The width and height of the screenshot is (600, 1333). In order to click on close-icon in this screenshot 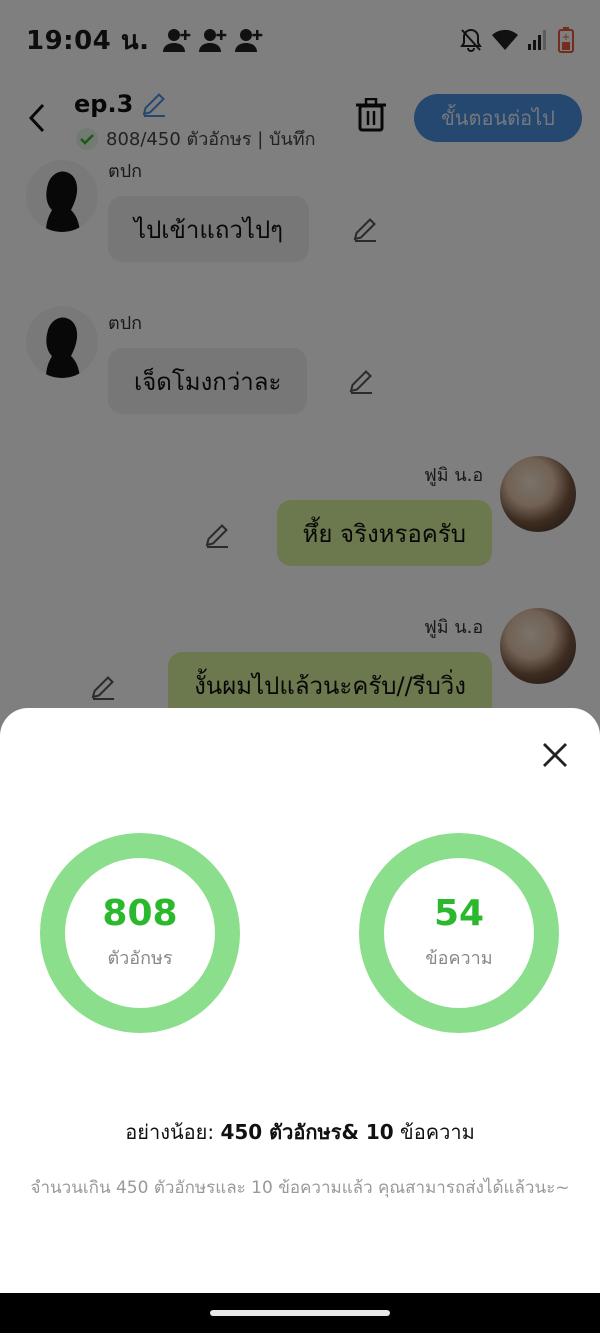, I will do `click(555, 755)`.